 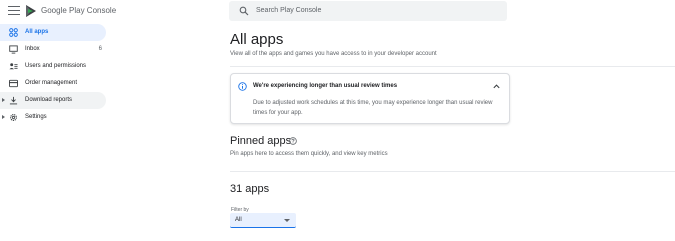 What do you see at coordinates (368, 11) in the screenshot?
I see `search-bar: Search Play Console` at bounding box center [368, 11].